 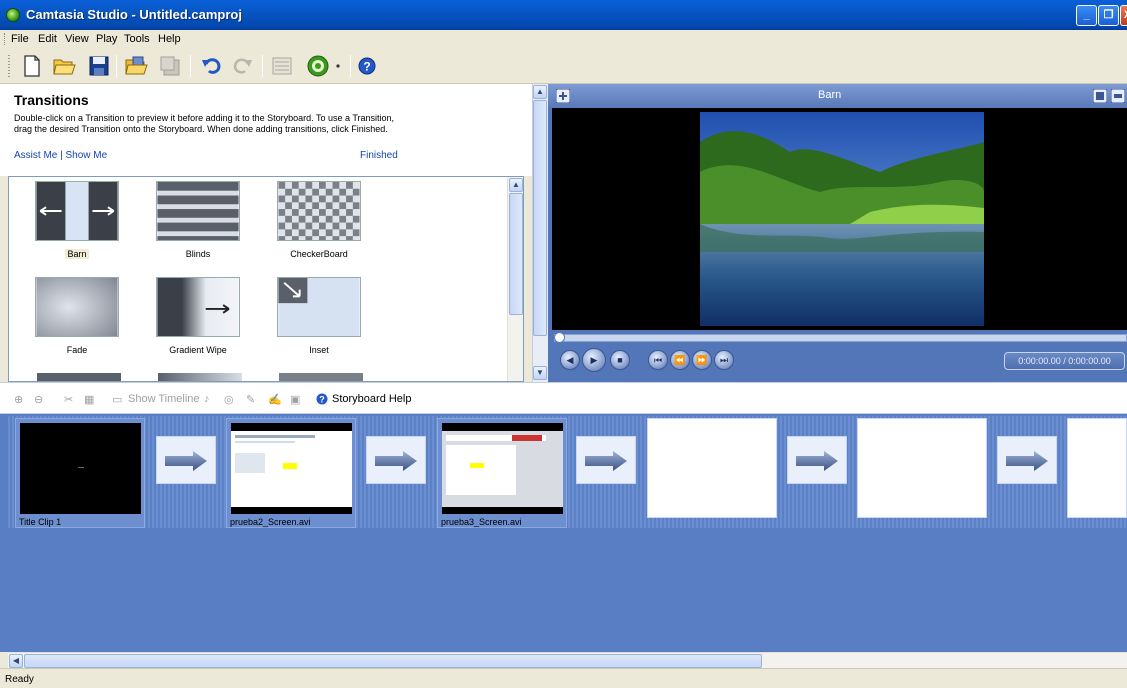 What do you see at coordinates (18, 399) in the screenshot?
I see `zoom-in-icon: ⊕` at bounding box center [18, 399].